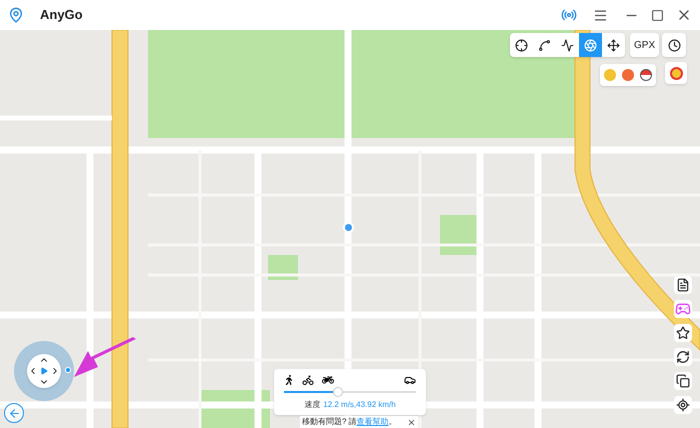  What do you see at coordinates (645, 45) in the screenshot?
I see `gpx-button: GPX` at bounding box center [645, 45].